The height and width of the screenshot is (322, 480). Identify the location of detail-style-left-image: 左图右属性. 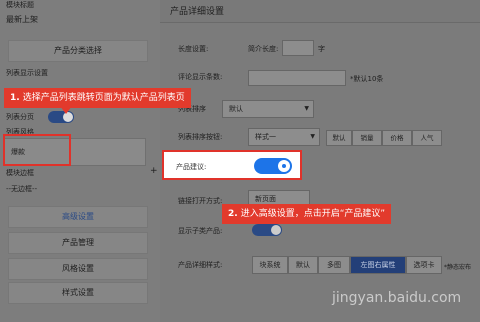
(378, 265).